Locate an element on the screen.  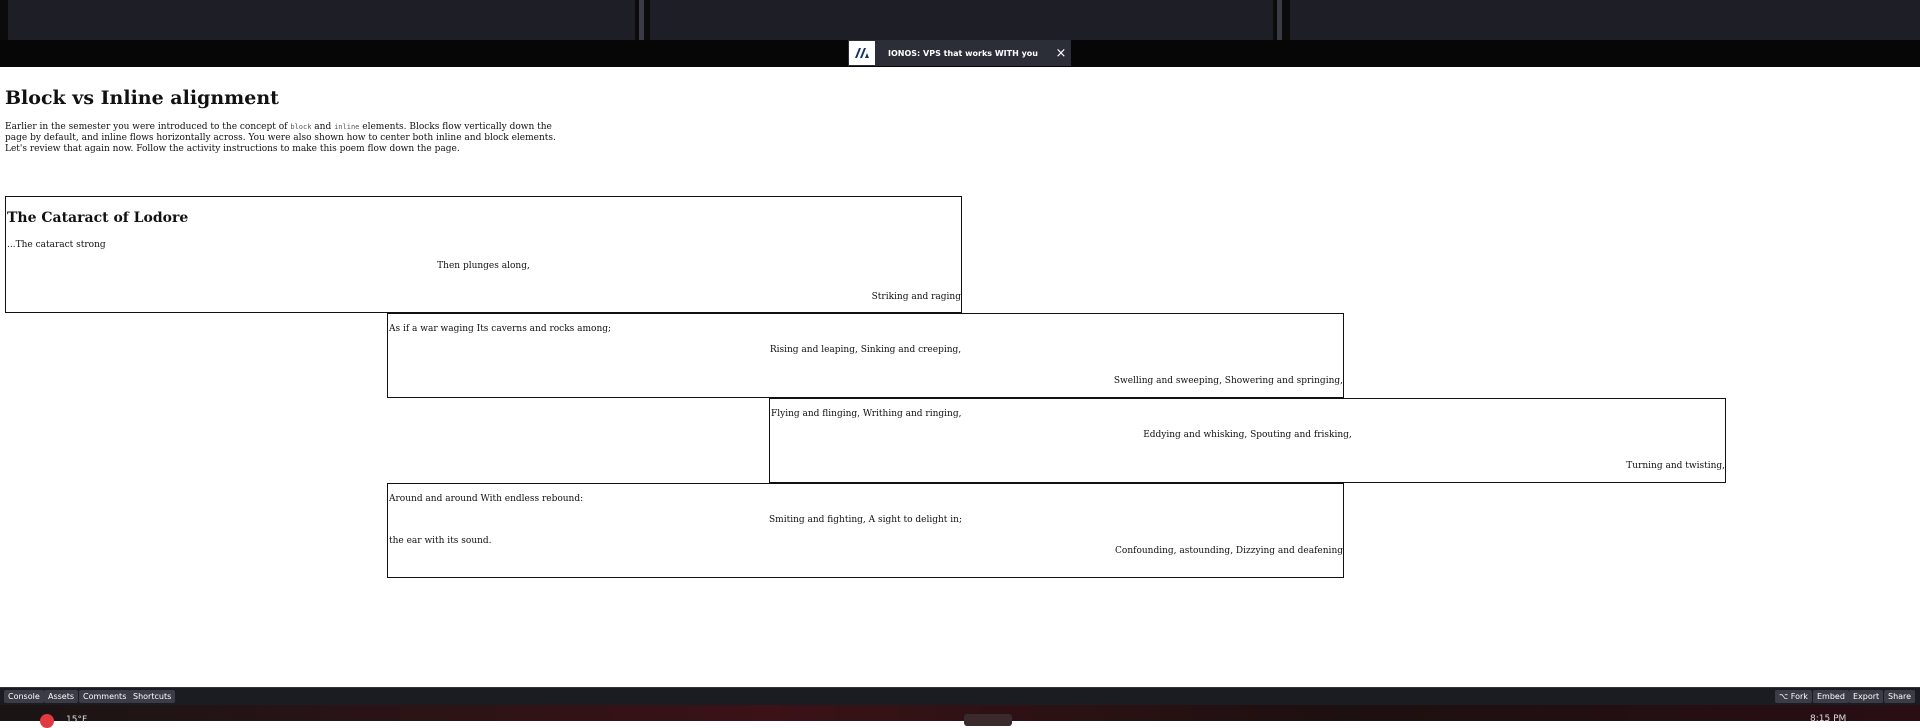
html-editor-pane is located at coordinates (321, 20).